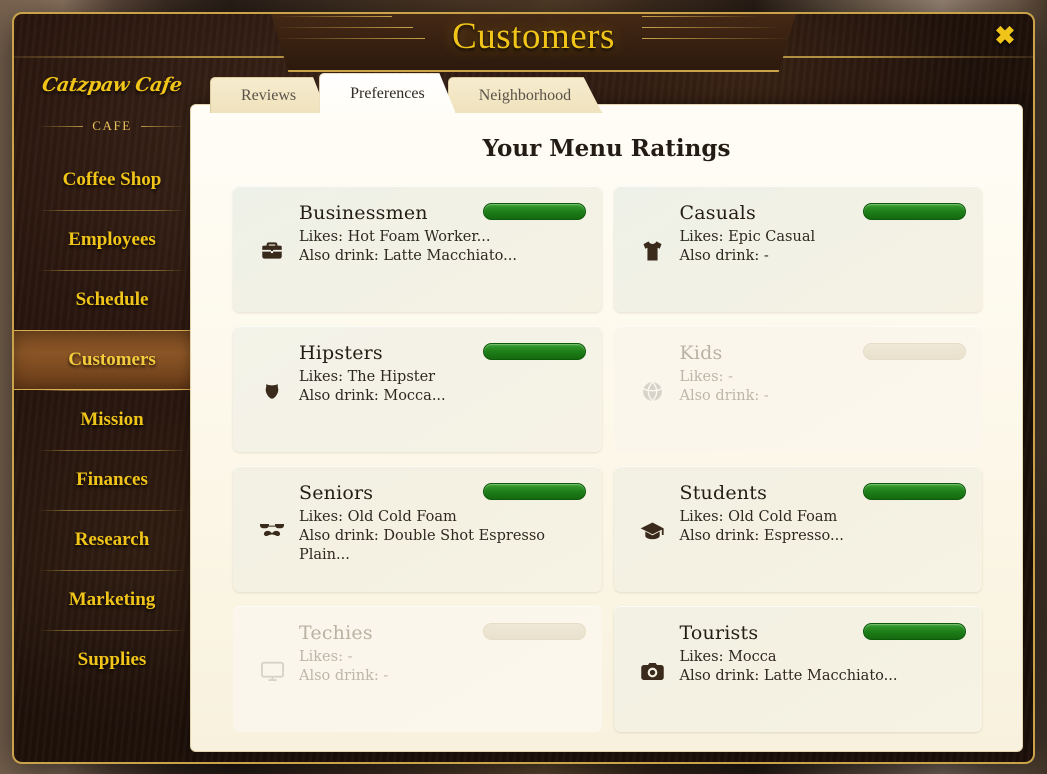 The image size is (1047, 774). I want to click on sidebar-section-label: CAFE, so click(112, 125).